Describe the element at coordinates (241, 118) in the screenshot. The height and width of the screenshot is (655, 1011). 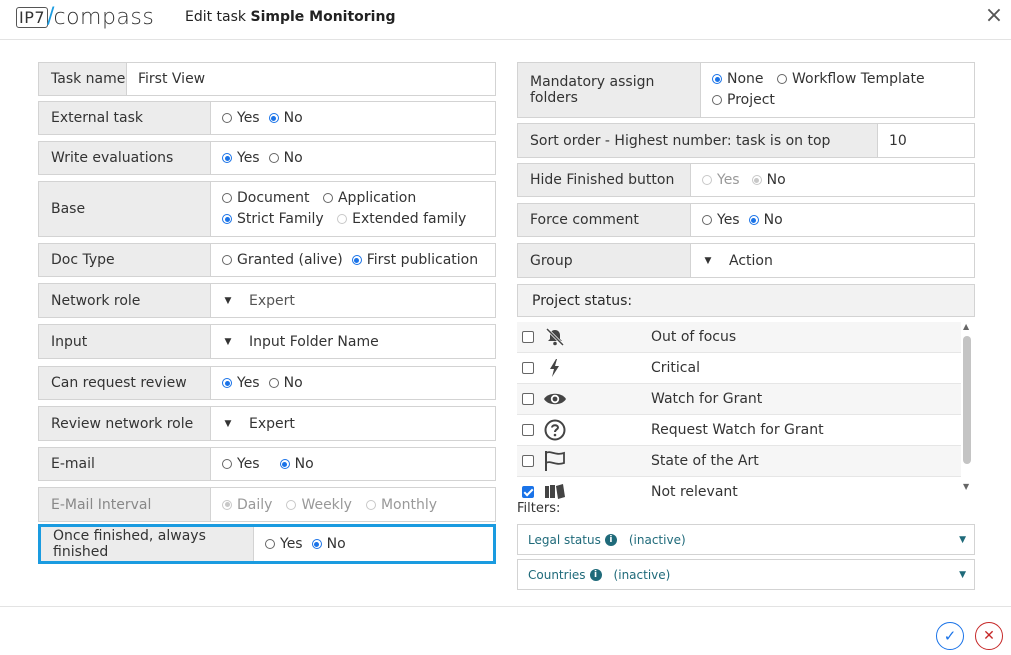
I see `external-task-yes: Yes` at that location.